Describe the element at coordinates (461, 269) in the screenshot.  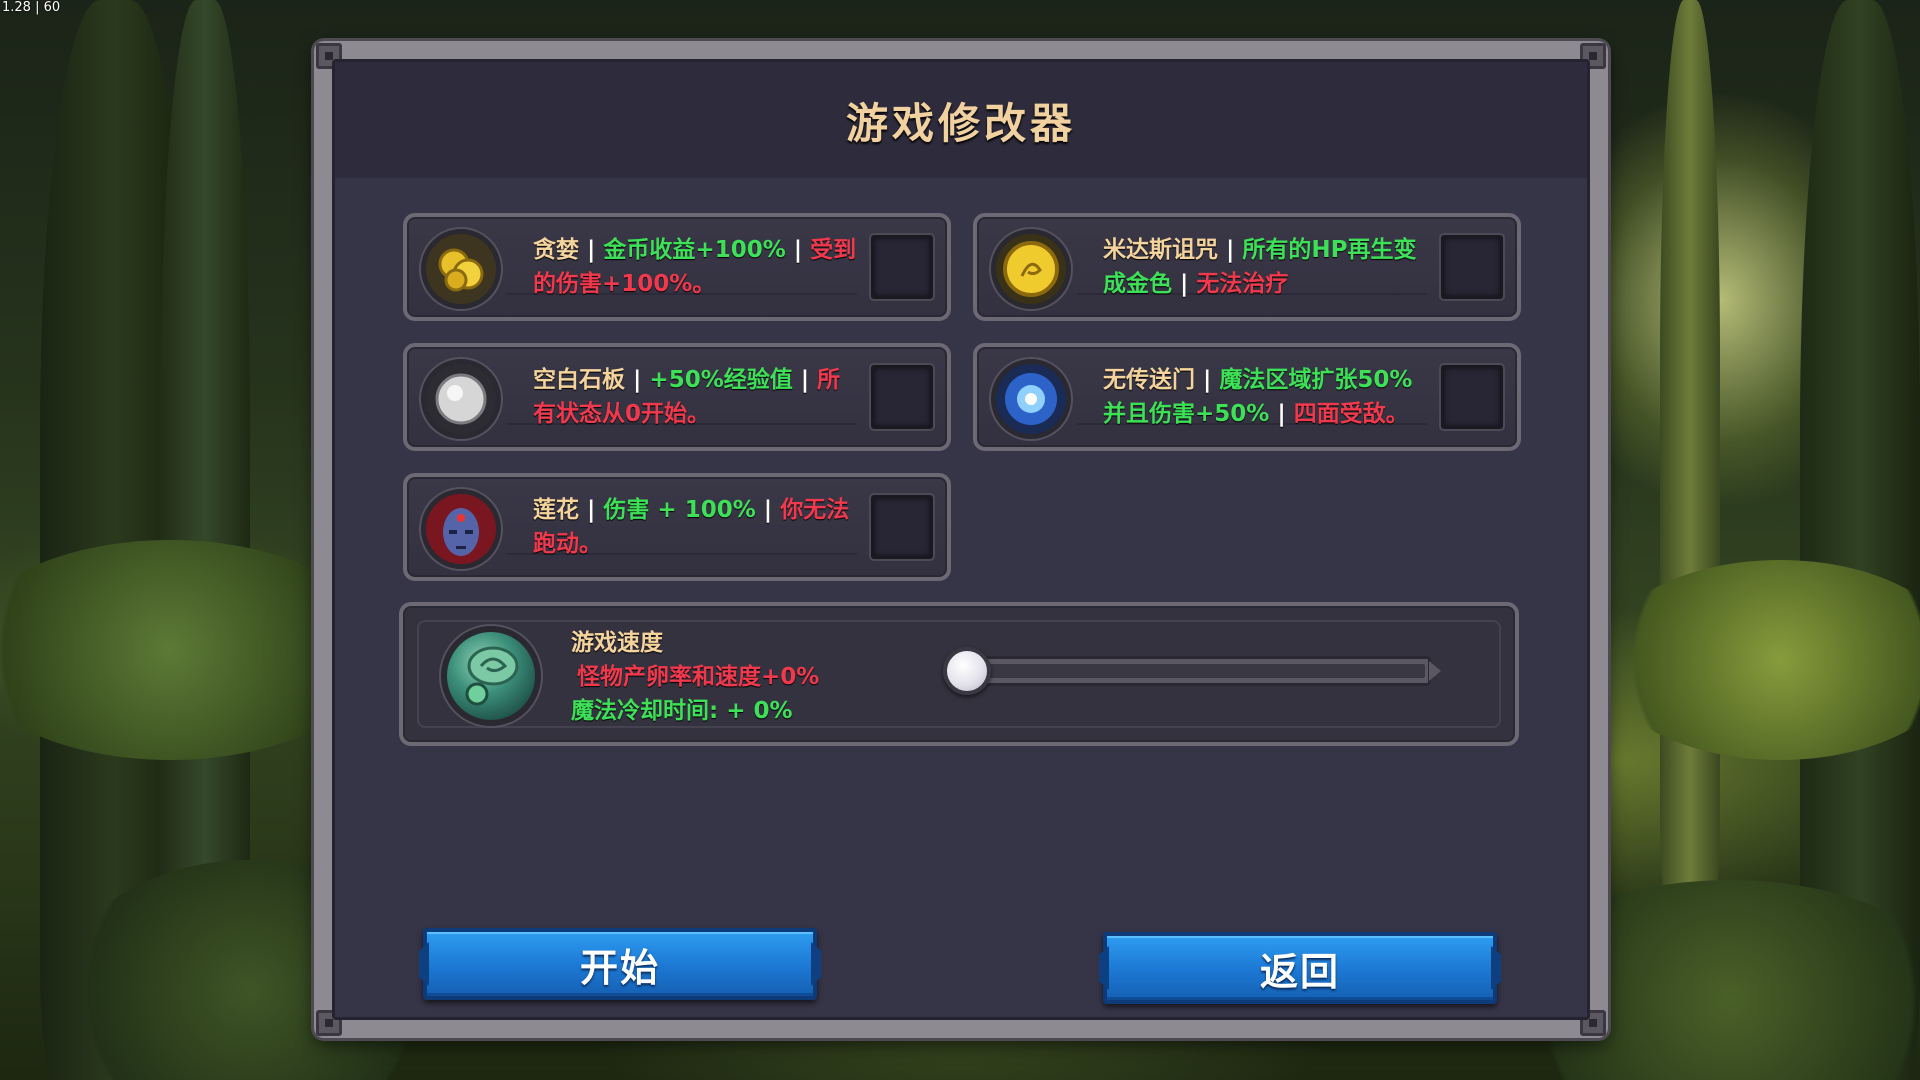
I see `gold-coins-icon` at that location.